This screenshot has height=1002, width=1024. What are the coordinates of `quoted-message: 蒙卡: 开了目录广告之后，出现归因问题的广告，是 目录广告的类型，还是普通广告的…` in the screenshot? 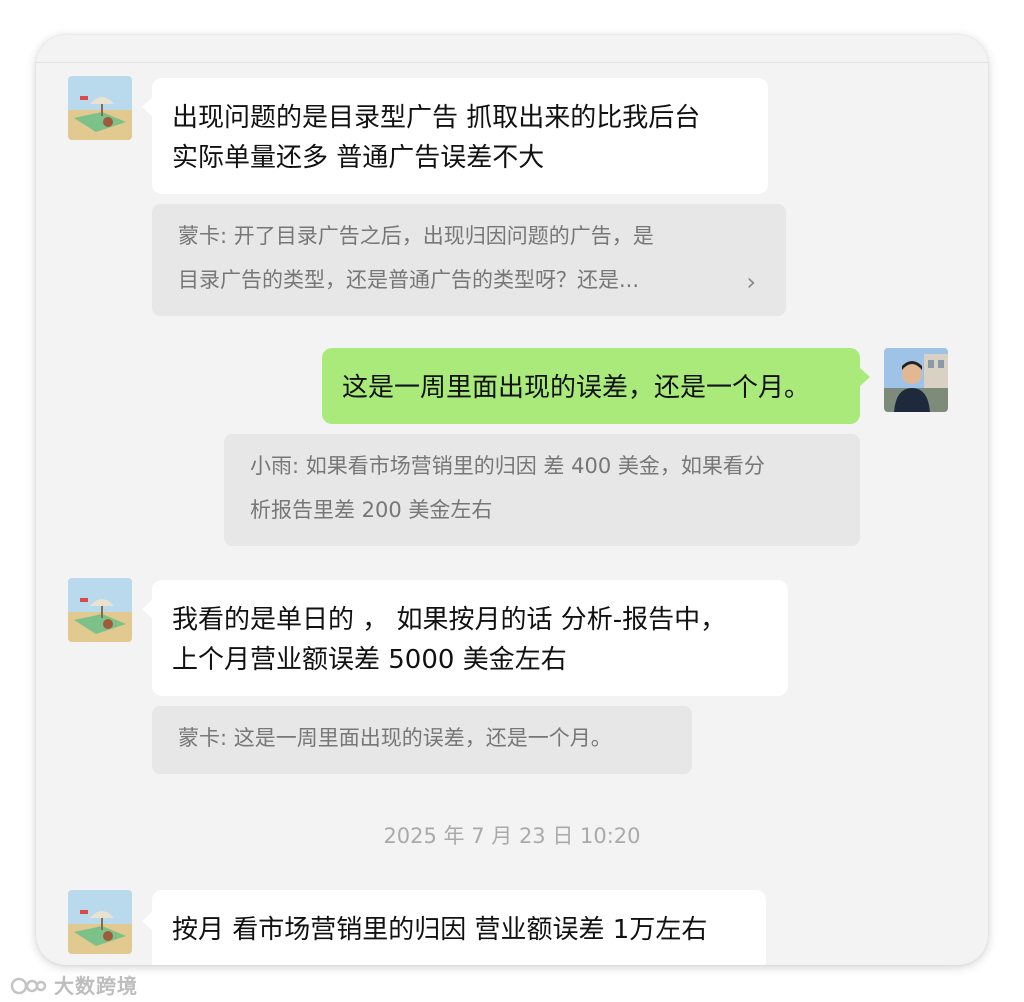 It's located at (469, 260).